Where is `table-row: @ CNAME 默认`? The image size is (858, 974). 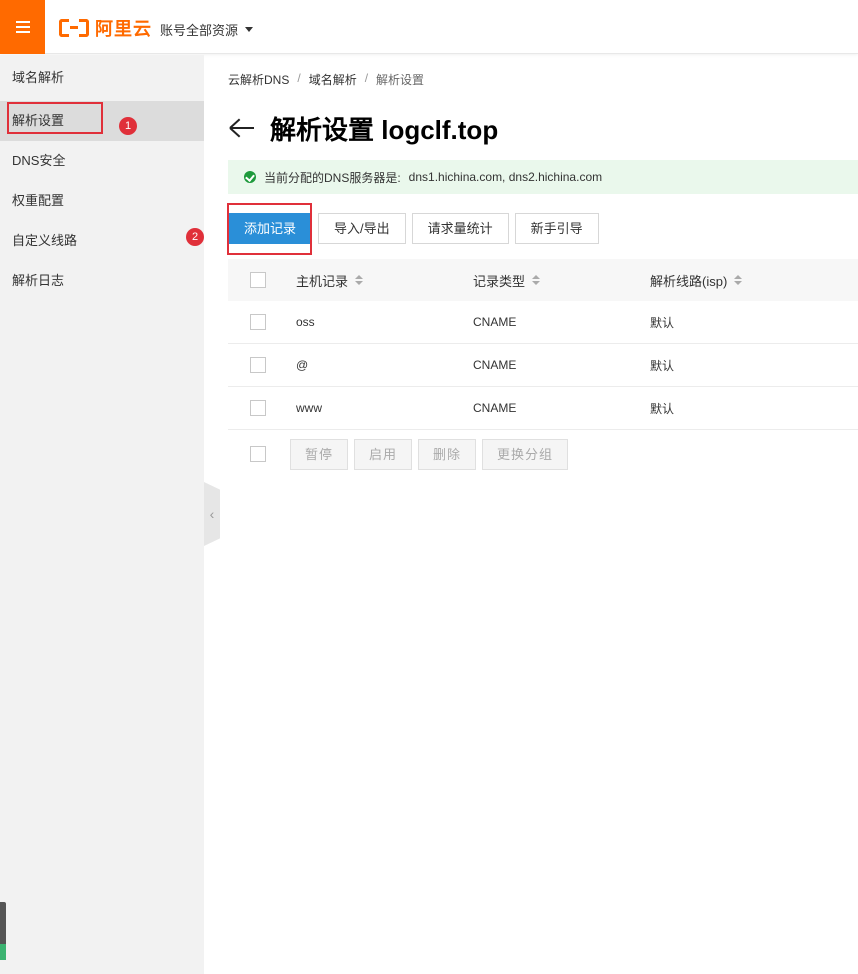
table-row: @ CNAME 默认 is located at coordinates (543, 365).